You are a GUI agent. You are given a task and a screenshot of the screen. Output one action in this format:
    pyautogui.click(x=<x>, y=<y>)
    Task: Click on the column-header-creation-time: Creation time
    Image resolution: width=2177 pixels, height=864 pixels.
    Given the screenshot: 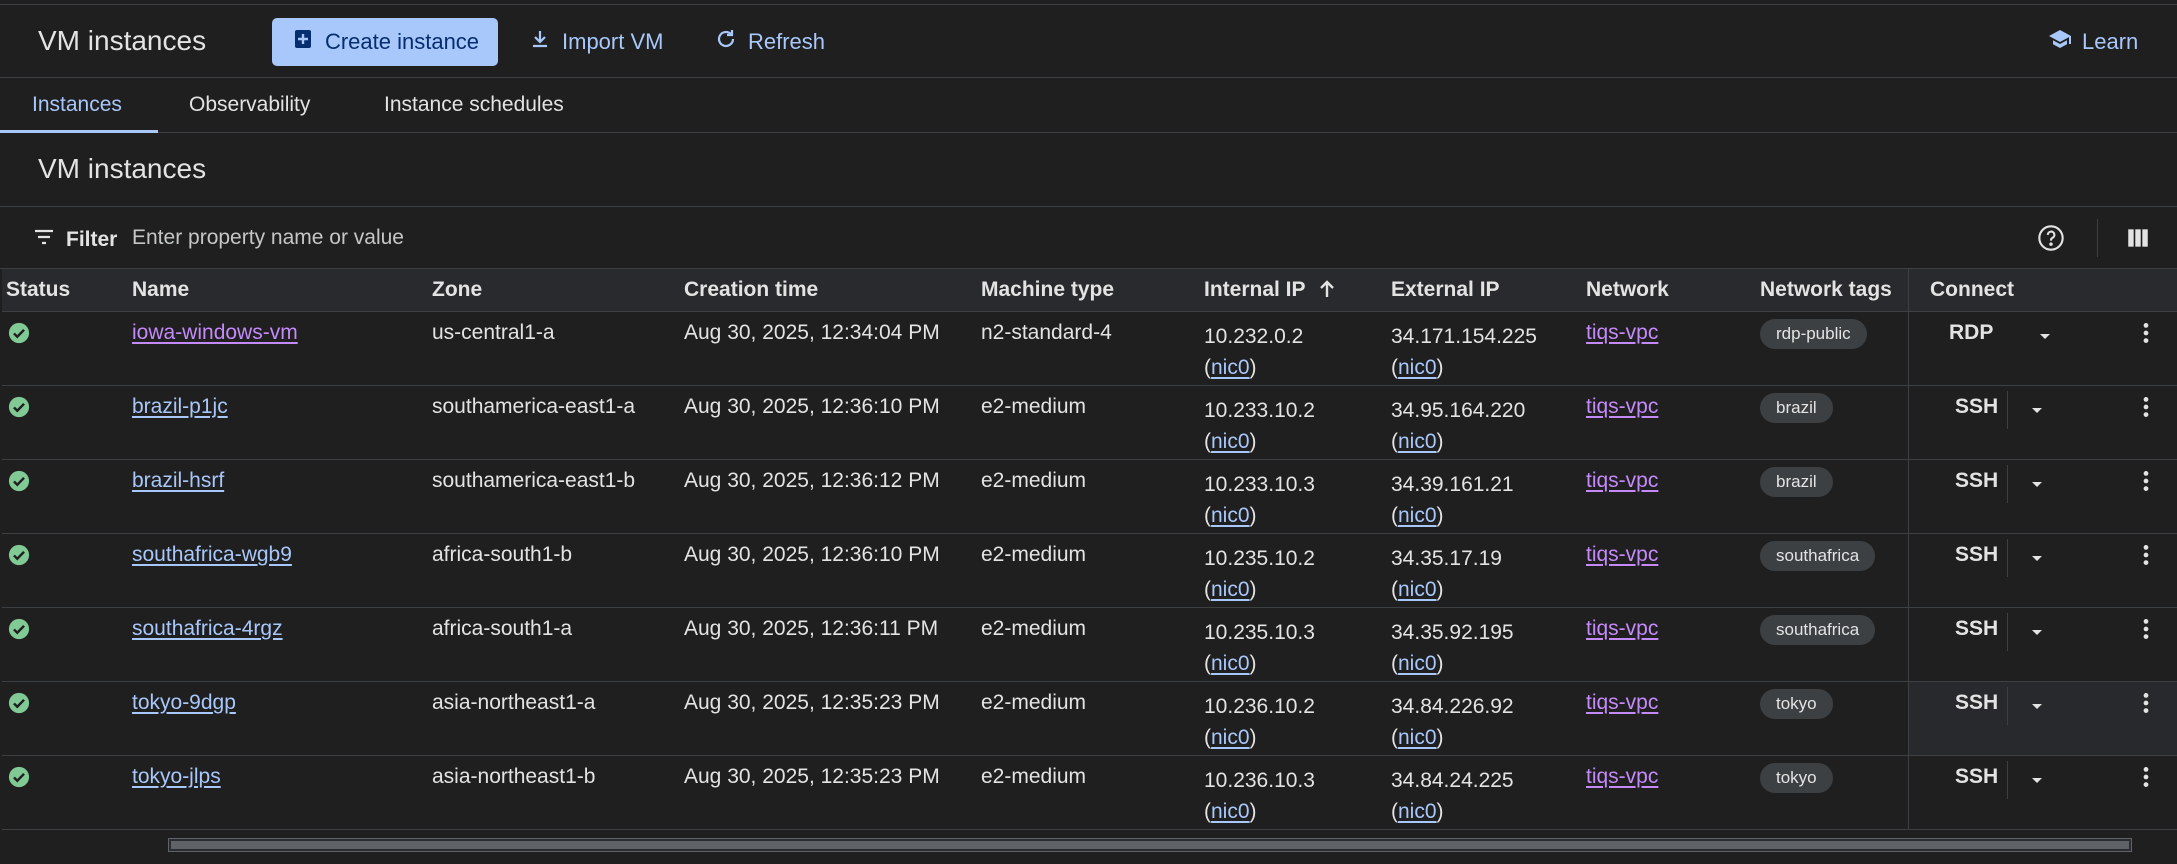 What is the action you would take?
    pyautogui.click(x=751, y=290)
    